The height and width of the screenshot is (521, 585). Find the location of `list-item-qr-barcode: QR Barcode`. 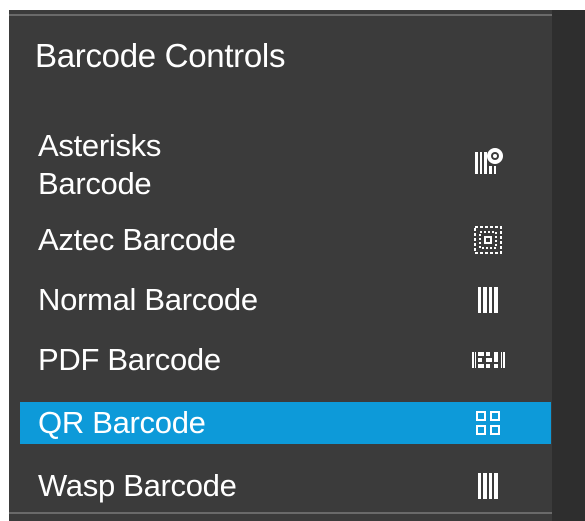

list-item-qr-barcode: QR Barcode is located at coordinates (285, 423).